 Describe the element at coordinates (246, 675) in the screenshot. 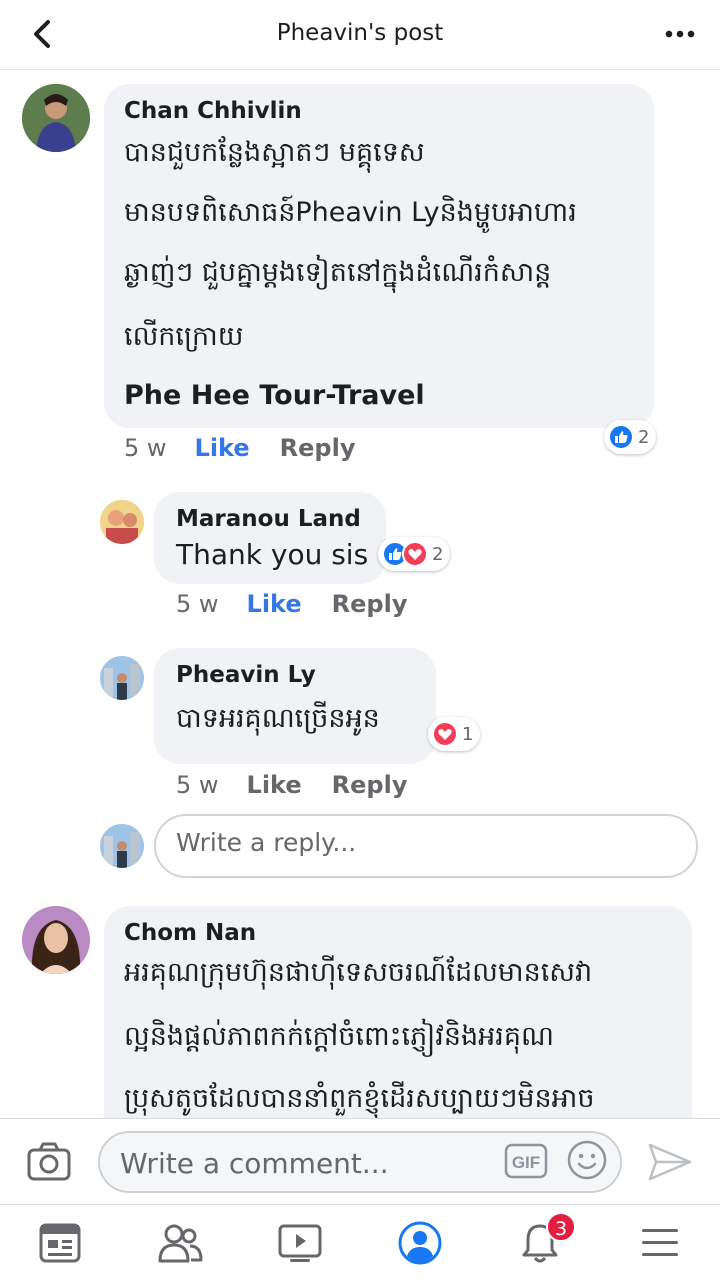

I see `comment-author: Pheavin Ly` at that location.